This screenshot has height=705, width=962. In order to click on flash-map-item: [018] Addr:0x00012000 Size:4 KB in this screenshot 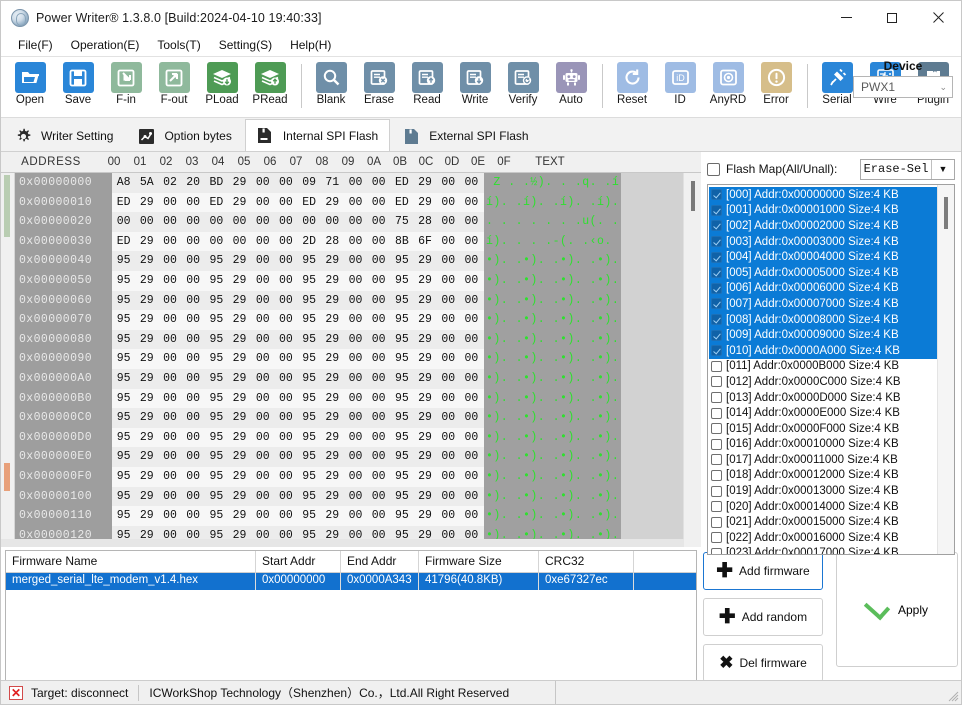, I will do `click(831, 476)`.